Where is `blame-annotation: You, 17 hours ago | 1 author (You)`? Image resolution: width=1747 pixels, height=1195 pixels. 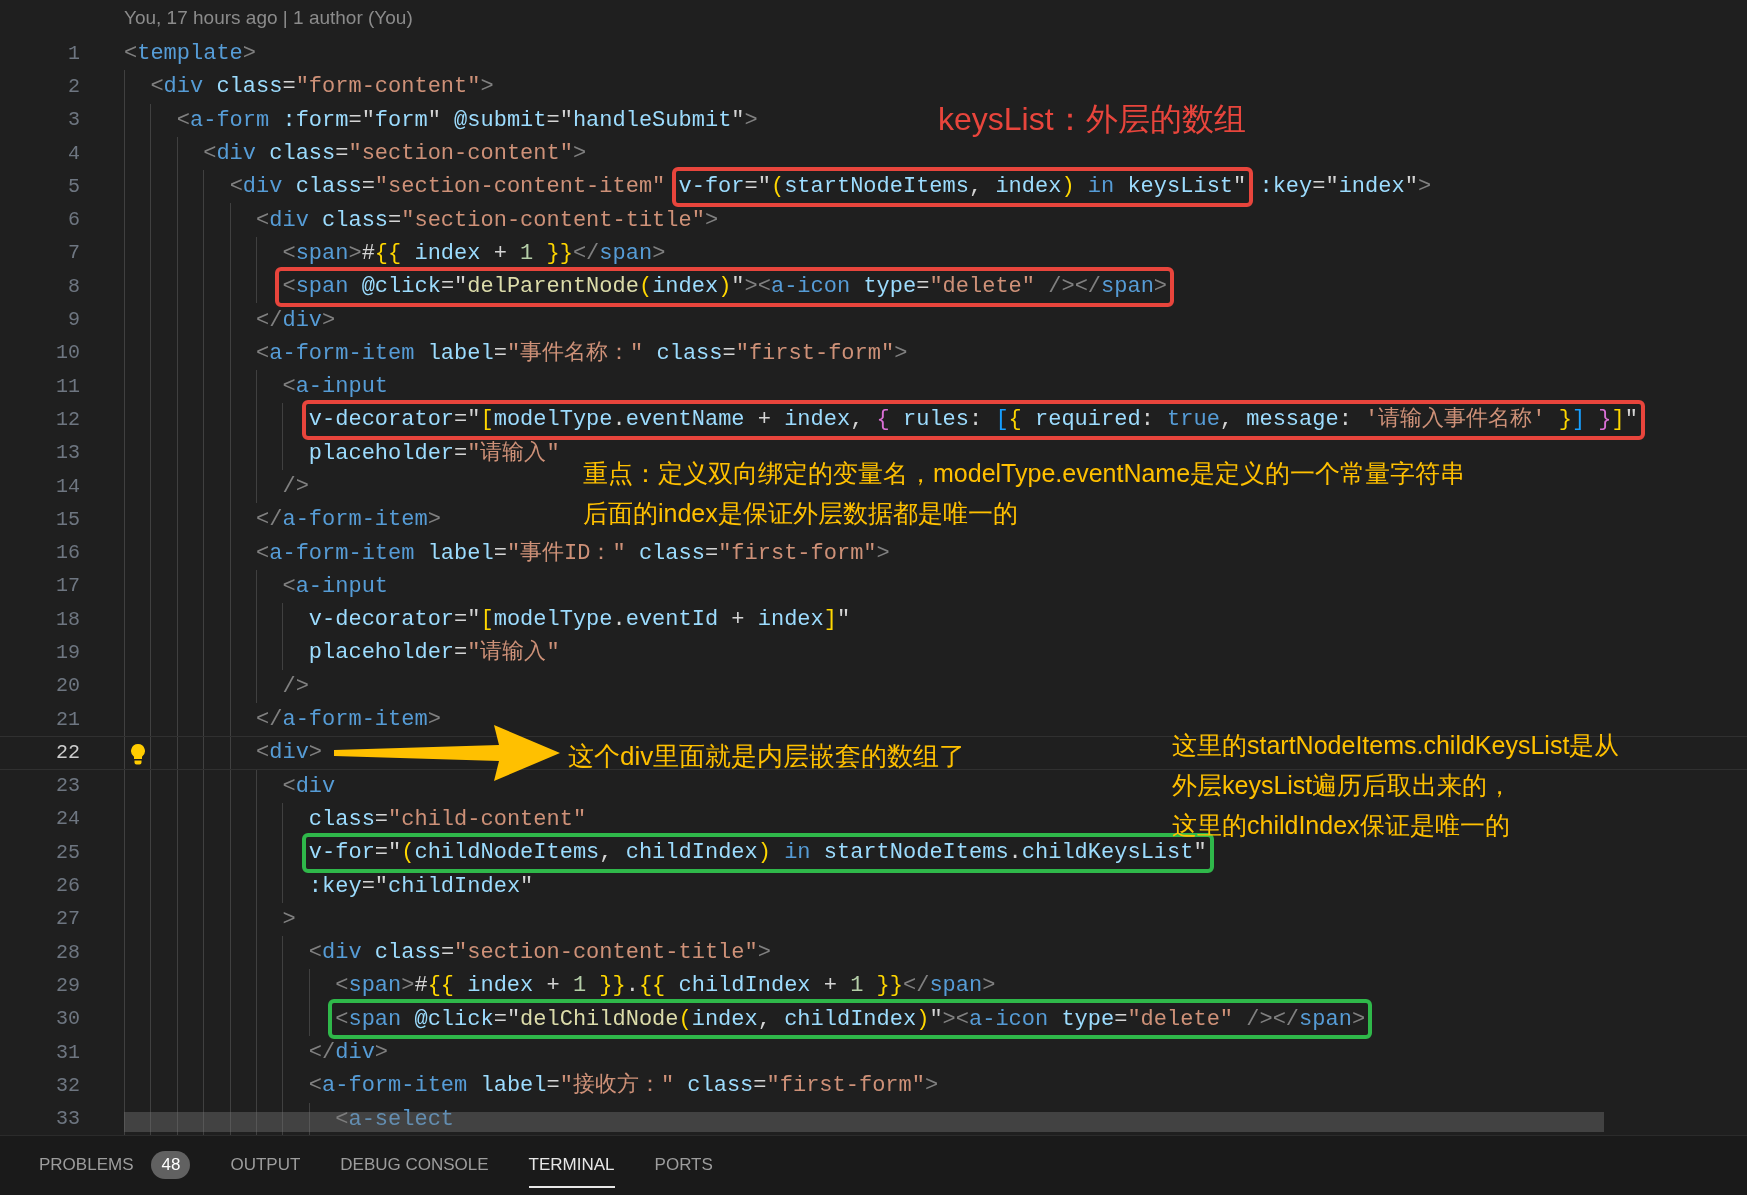
blame-annotation: You, 17 hours ago | 1 author (You) is located at coordinates (268, 18).